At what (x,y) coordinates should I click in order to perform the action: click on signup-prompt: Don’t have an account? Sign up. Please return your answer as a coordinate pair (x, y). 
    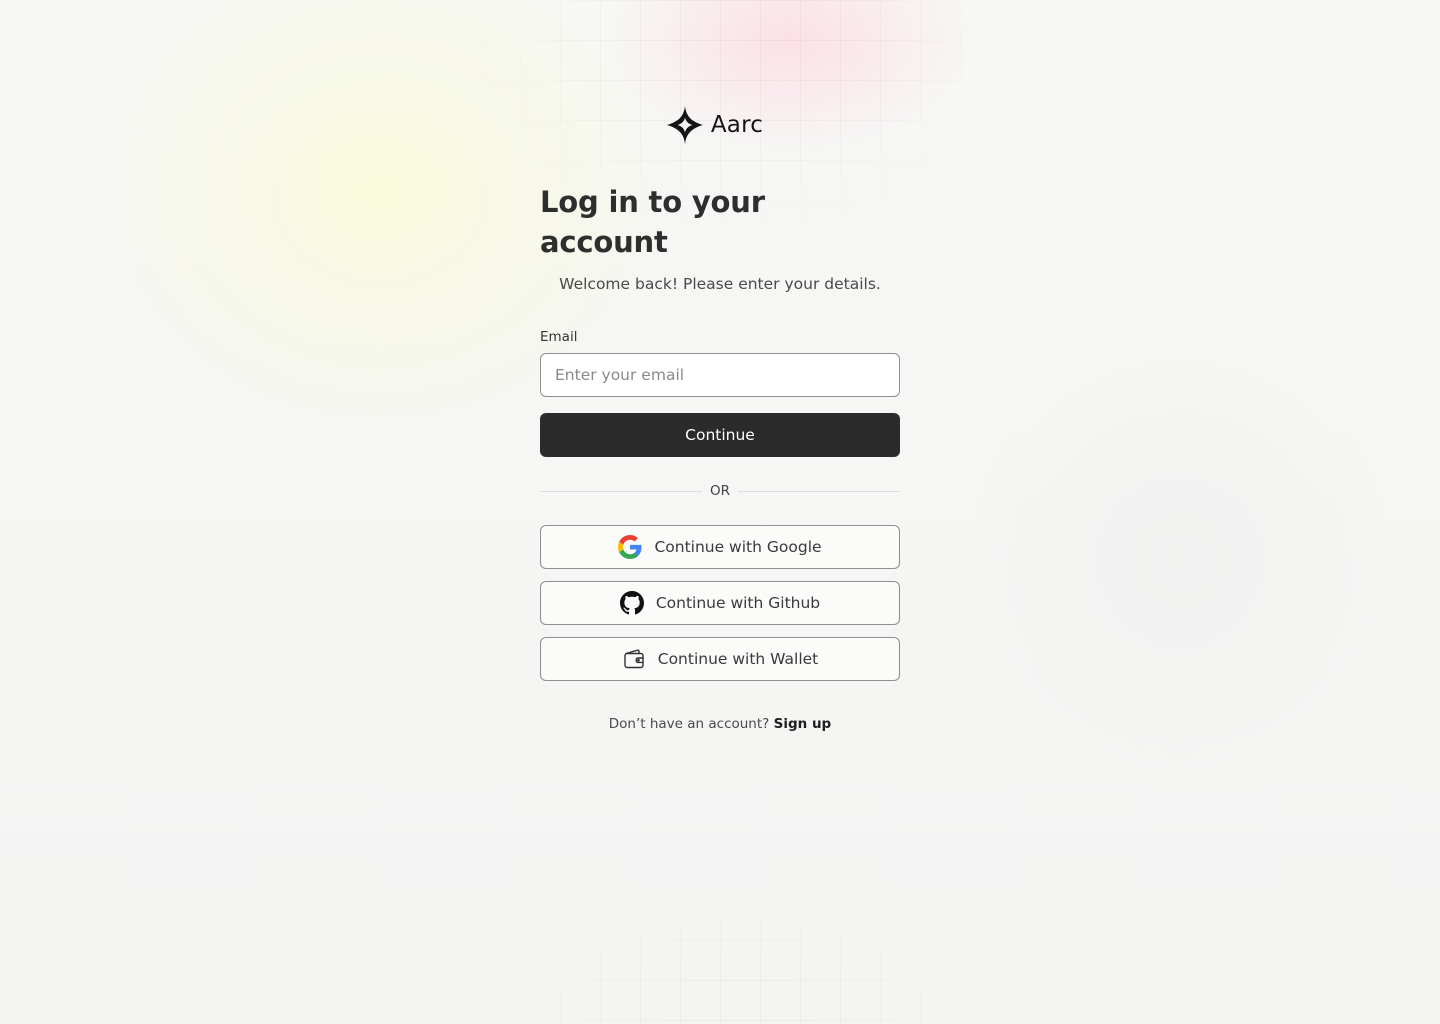
    Looking at the image, I should click on (720, 724).